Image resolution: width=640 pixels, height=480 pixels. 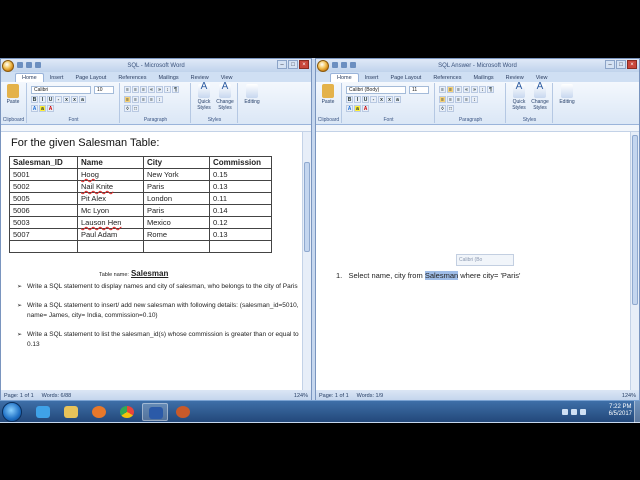 I want to click on font-size-combo: 11, so click(x=419, y=90).